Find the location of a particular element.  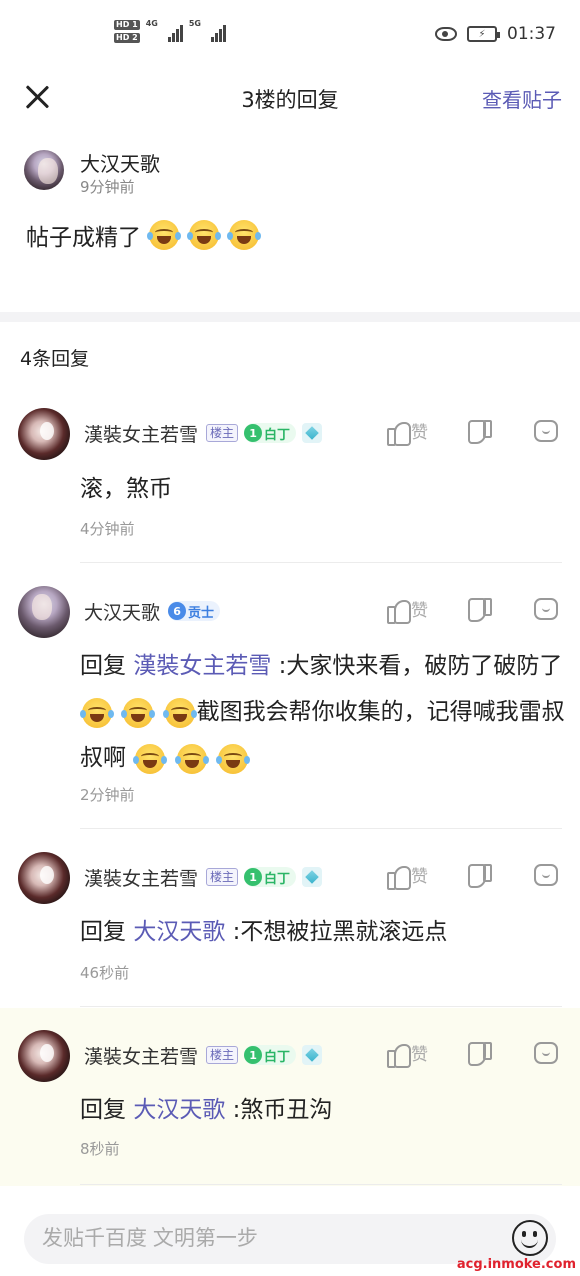

status-bar: HD 1 HD 2 4G 5G ⚡ 01:37 is located at coordinates (290, 35).